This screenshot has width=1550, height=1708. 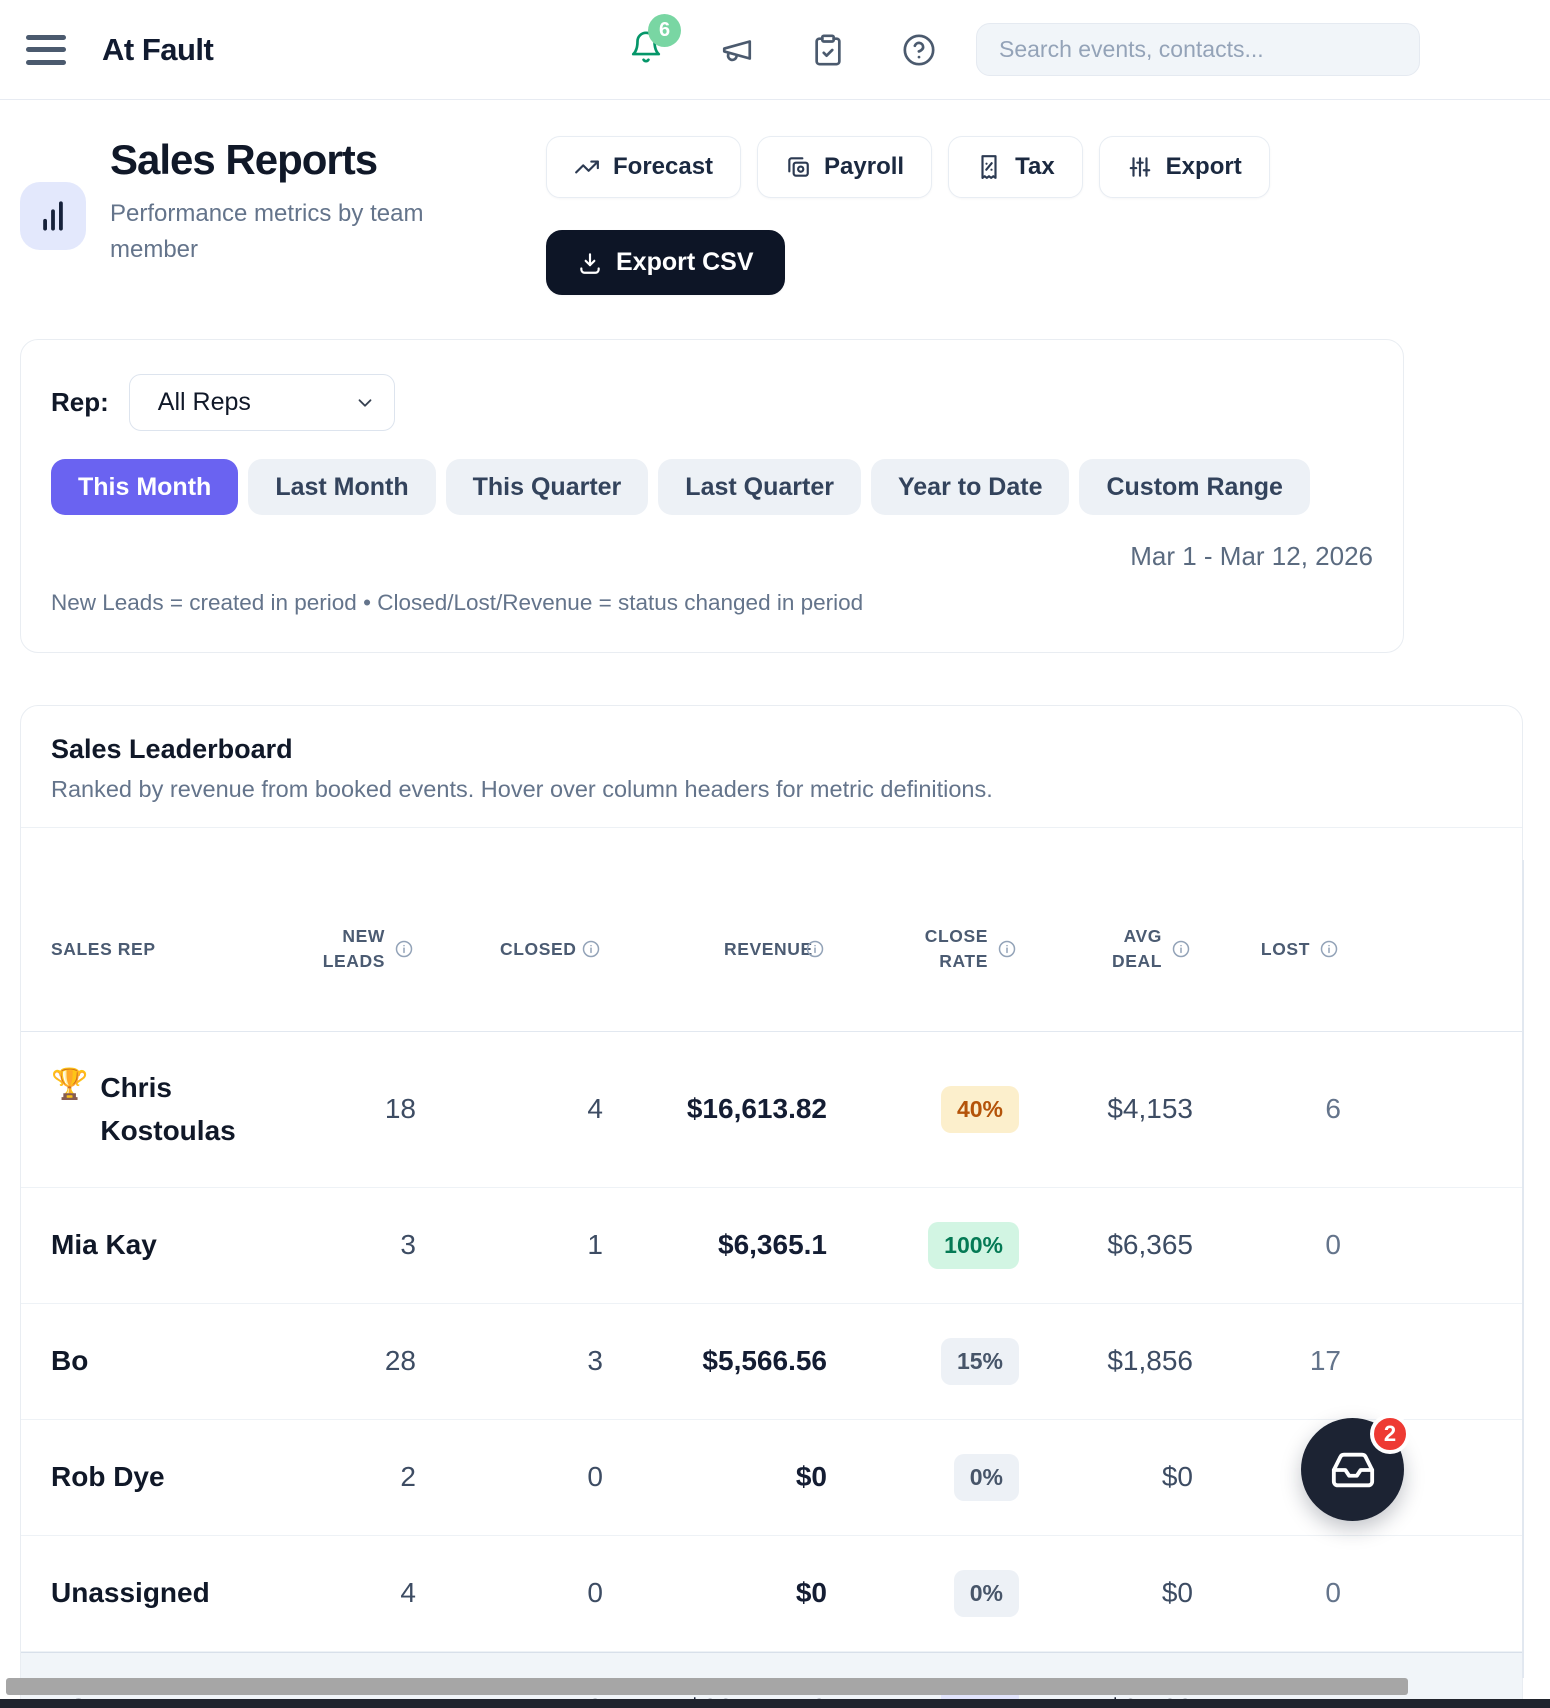 What do you see at coordinates (1106, 949) in the screenshot?
I see `col-avg-deal: Avg Deal` at bounding box center [1106, 949].